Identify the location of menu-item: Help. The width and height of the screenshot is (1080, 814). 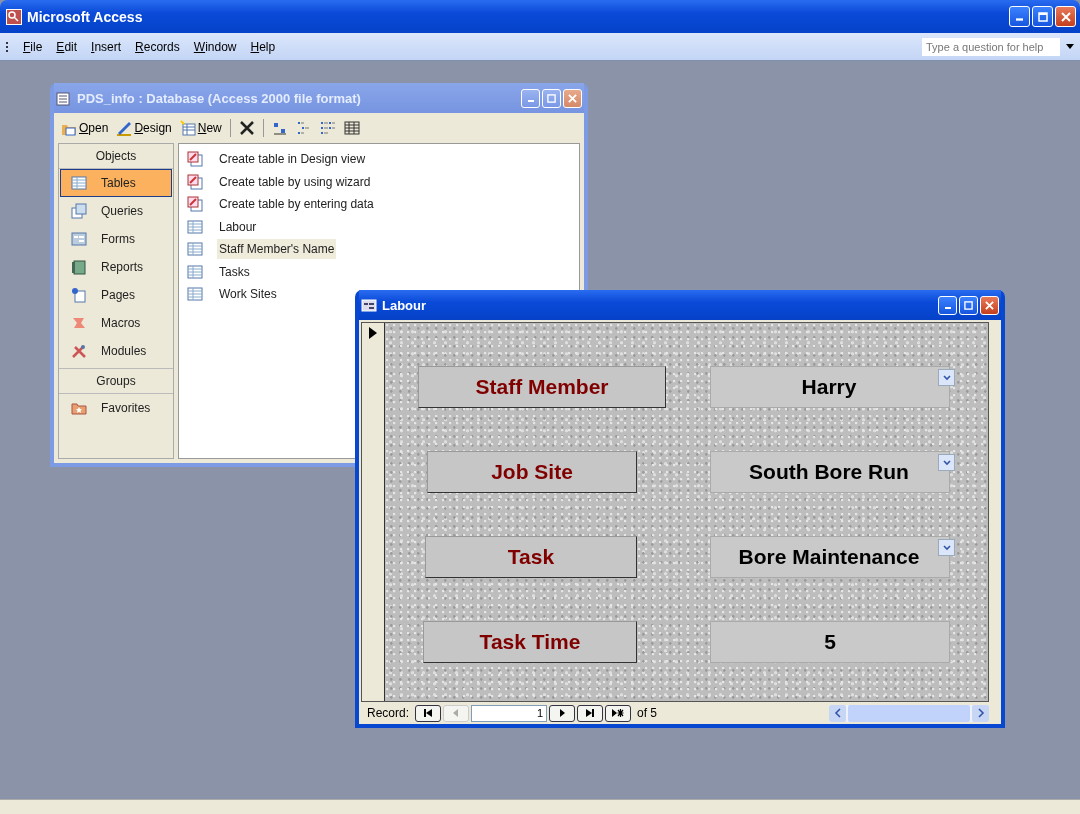
(263, 46).